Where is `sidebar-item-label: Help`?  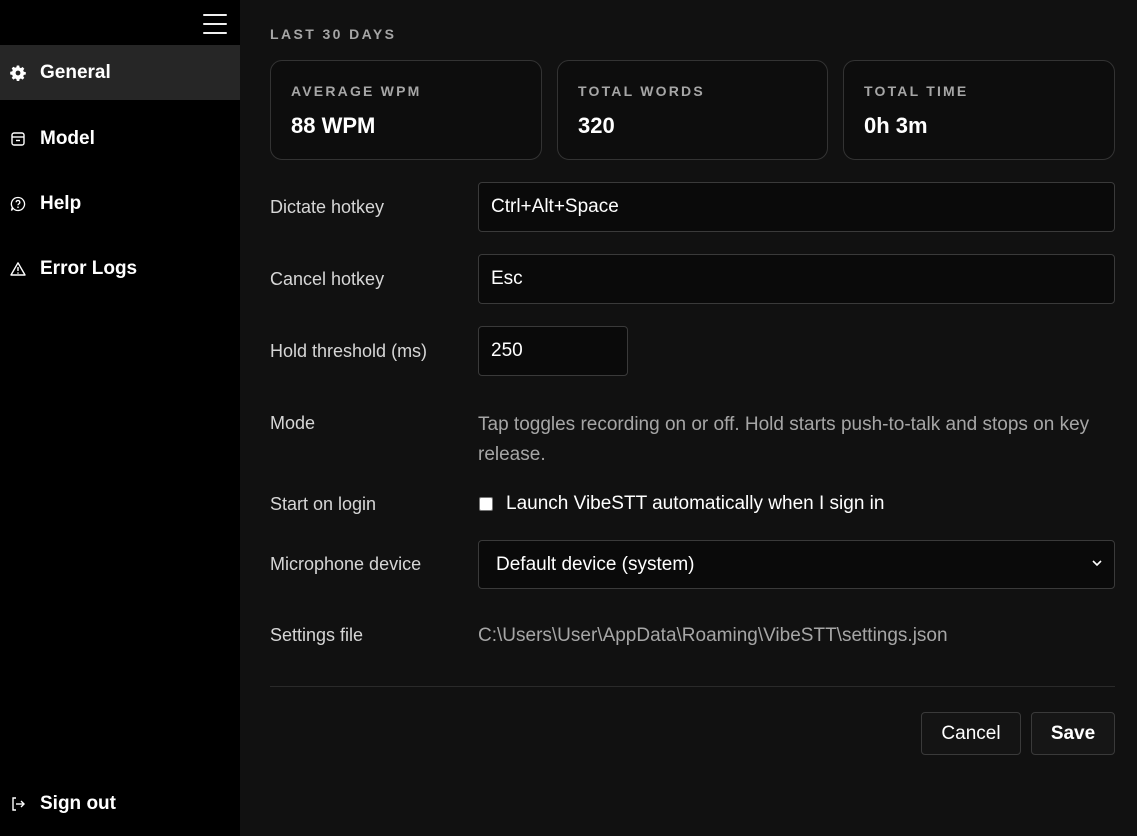
sidebar-item-label: Help is located at coordinates (61, 203).